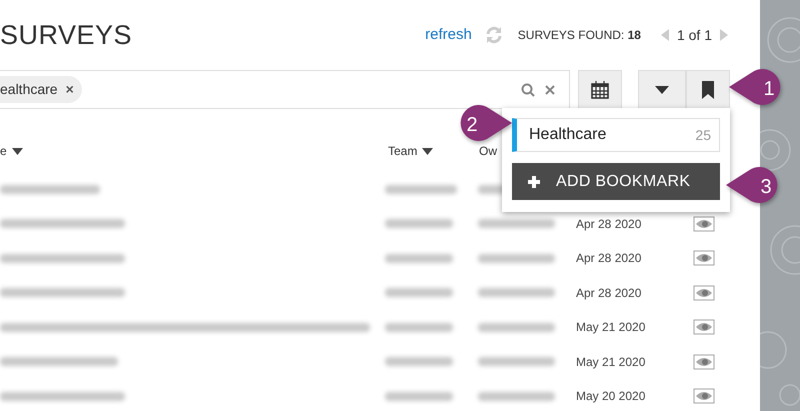  Describe the element at coordinates (579, 35) in the screenshot. I see `results-count: SURVEYS FOUND: 18` at that location.